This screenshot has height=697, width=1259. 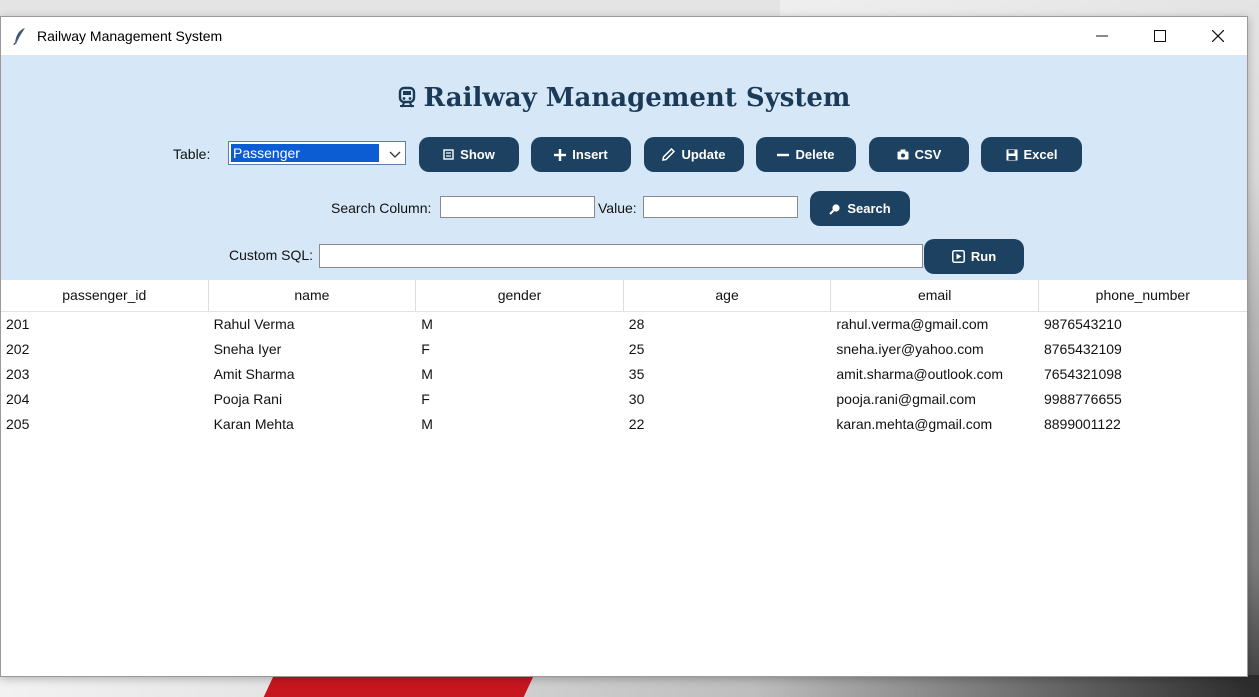 I want to click on close-button, so click(x=1218, y=36).